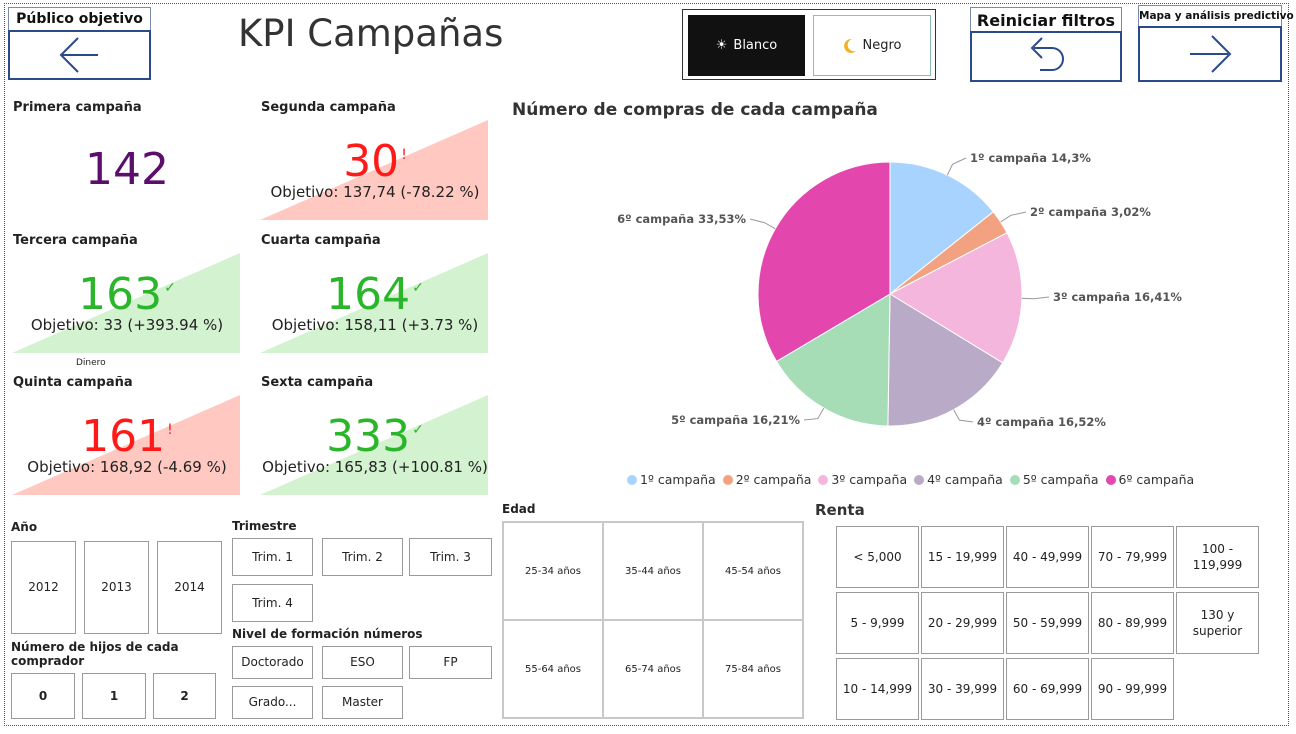  What do you see at coordinates (678, 479) in the screenshot?
I see `legend-label-1: 1º campaña` at bounding box center [678, 479].